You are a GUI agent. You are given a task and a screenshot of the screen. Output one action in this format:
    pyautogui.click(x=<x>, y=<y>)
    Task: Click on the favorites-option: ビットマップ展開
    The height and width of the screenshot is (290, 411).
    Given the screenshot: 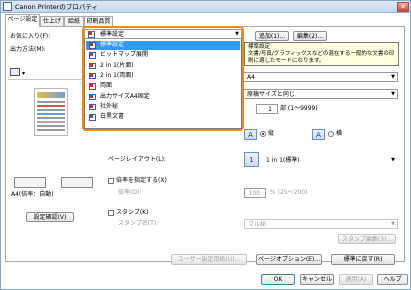 What is the action you would take?
    pyautogui.click(x=163, y=55)
    